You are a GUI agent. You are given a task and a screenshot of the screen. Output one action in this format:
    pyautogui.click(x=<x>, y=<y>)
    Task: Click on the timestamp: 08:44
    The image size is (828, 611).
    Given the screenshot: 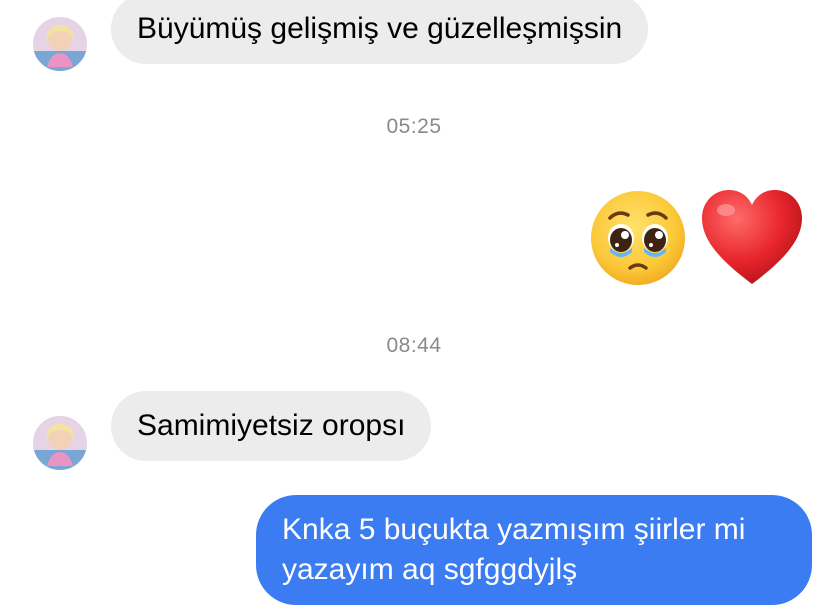 What is the action you would take?
    pyautogui.click(x=414, y=345)
    